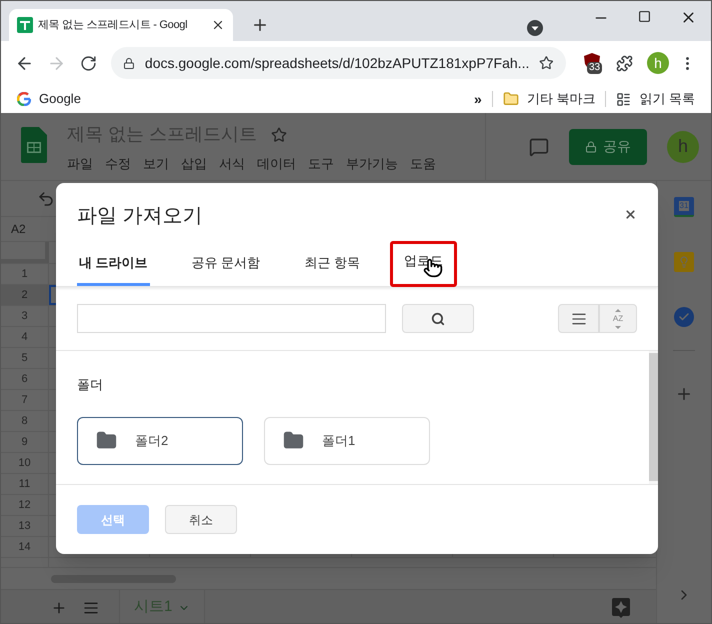 The width and height of the screenshot is (712, 624). What do you see at coordinates (49, 99) in the screenshot?
I see `bookmark-item: Google` at bounding box center [49, 99].